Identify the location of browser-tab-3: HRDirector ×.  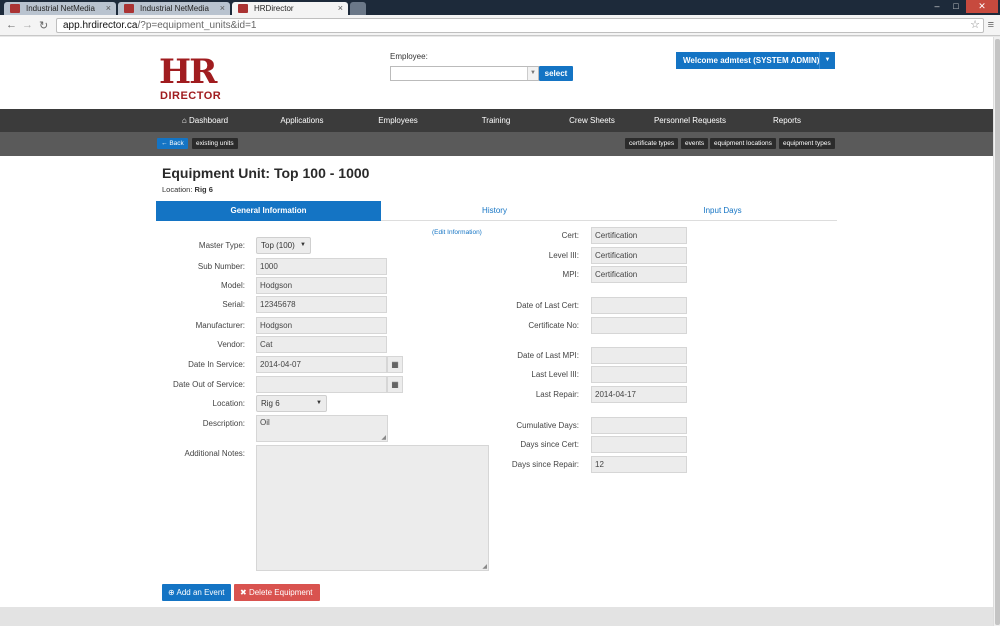
(290, 8).